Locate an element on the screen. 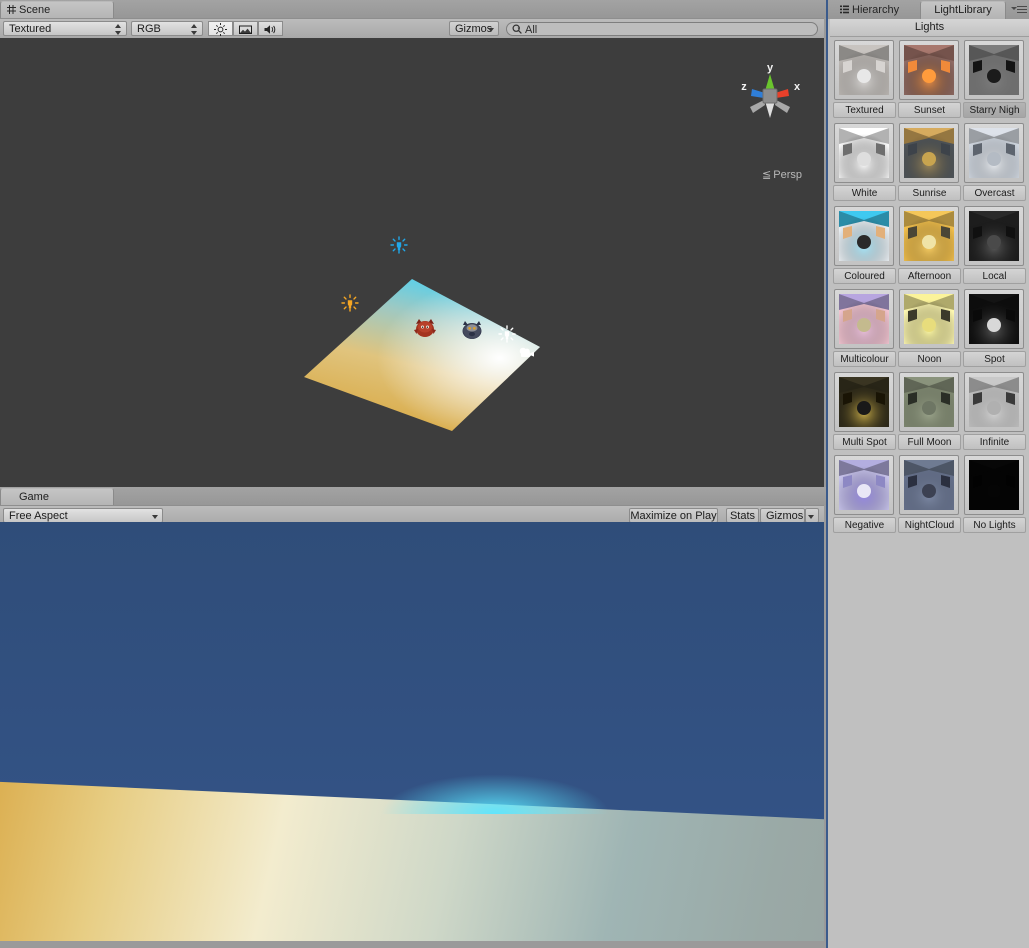  light-preset-negative: Negative is located at coordinates (864, 494).